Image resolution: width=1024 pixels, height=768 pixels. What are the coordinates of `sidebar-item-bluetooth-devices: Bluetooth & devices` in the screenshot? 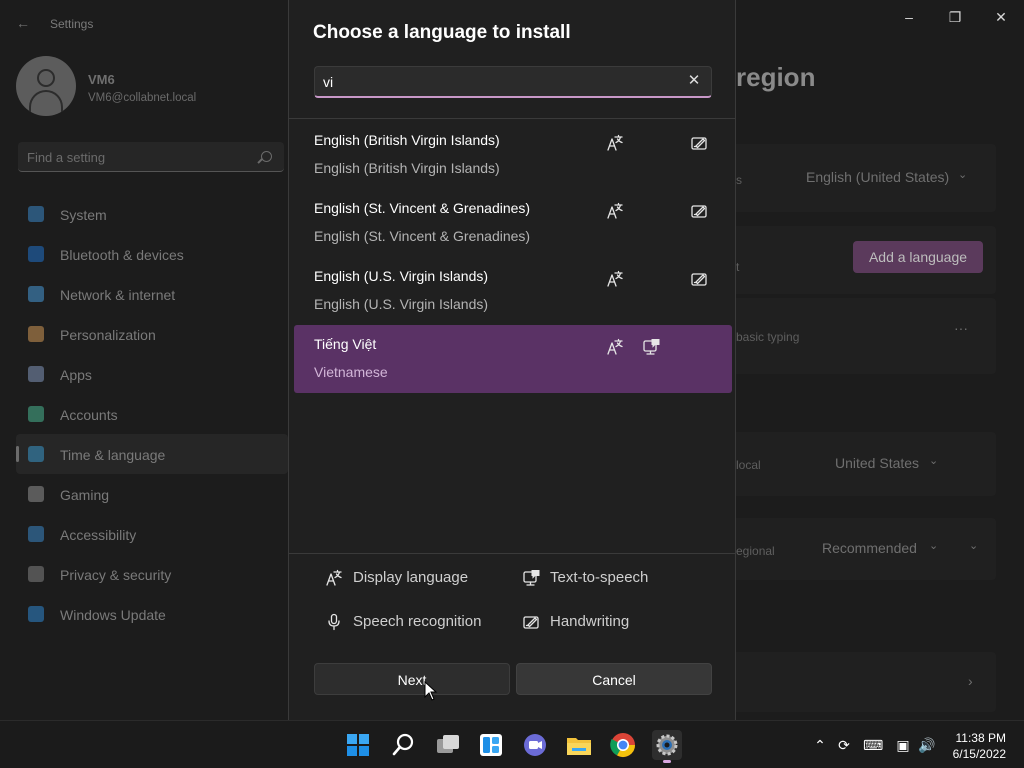 It's located at (152, 254).